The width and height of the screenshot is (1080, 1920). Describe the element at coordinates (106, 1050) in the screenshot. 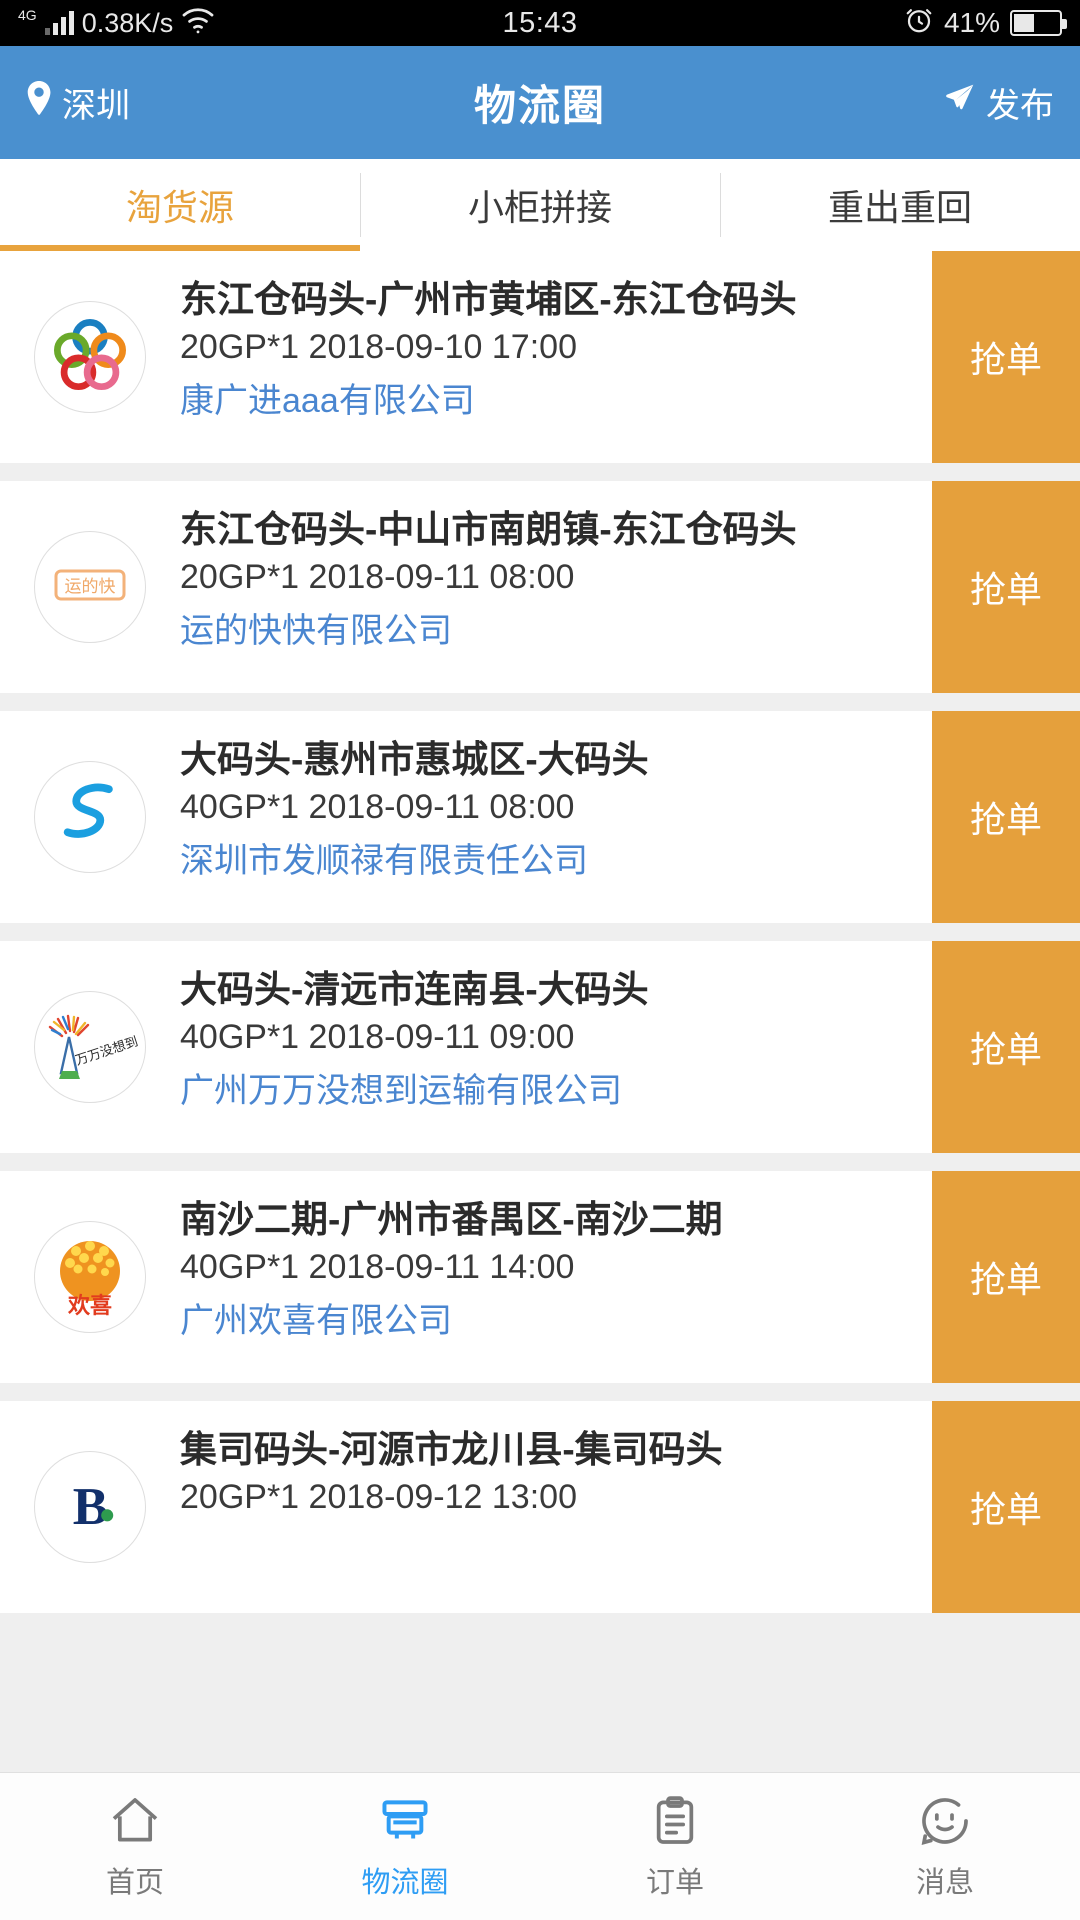

I see `svg-text: 万万没想到` at that location.